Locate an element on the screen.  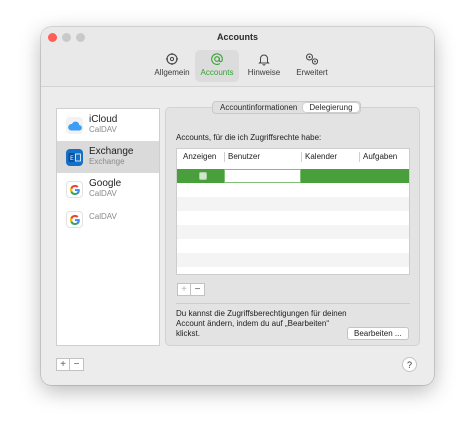
account-type: Exchange is located at coordinates (107, 161).